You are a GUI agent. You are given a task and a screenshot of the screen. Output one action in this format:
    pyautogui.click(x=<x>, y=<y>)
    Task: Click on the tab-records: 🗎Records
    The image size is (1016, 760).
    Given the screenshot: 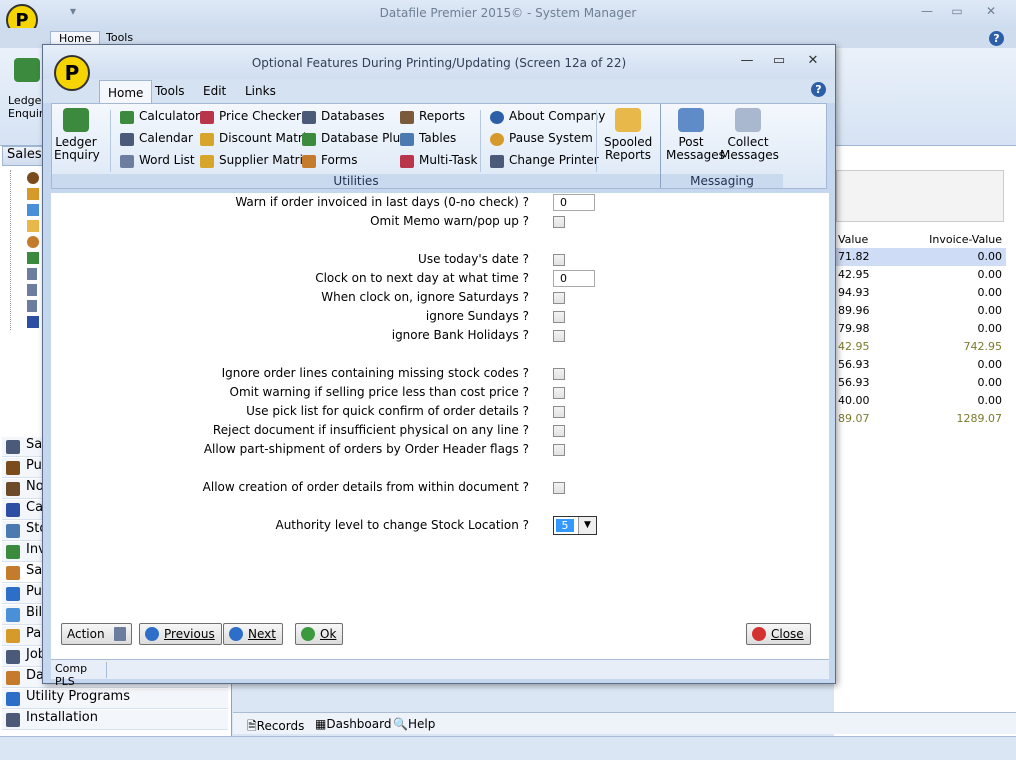 What is the action you would take?
    pyautogui.click(x=275, y=727)
    